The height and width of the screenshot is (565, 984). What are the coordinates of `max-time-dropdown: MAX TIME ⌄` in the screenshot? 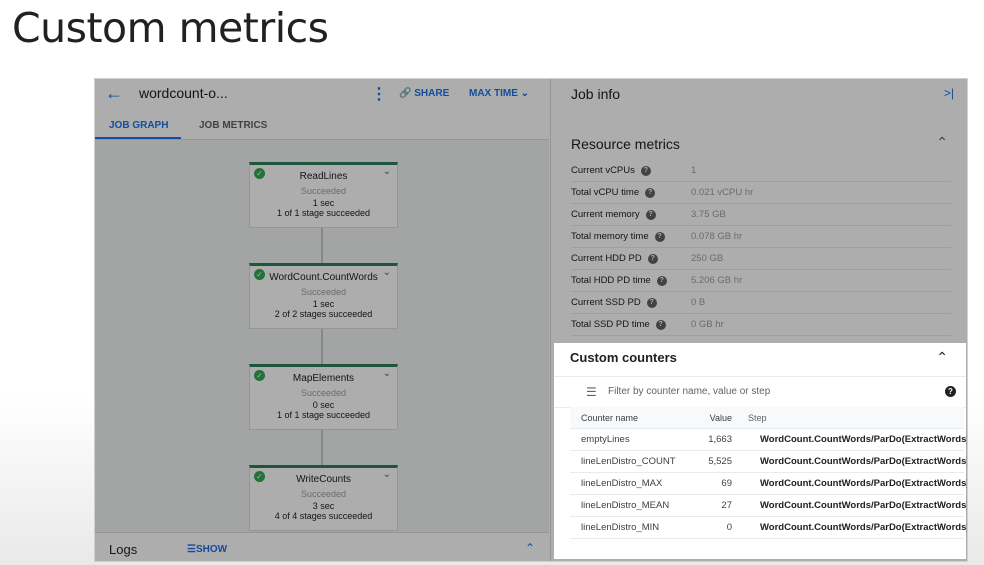 It's located at (499, 93).